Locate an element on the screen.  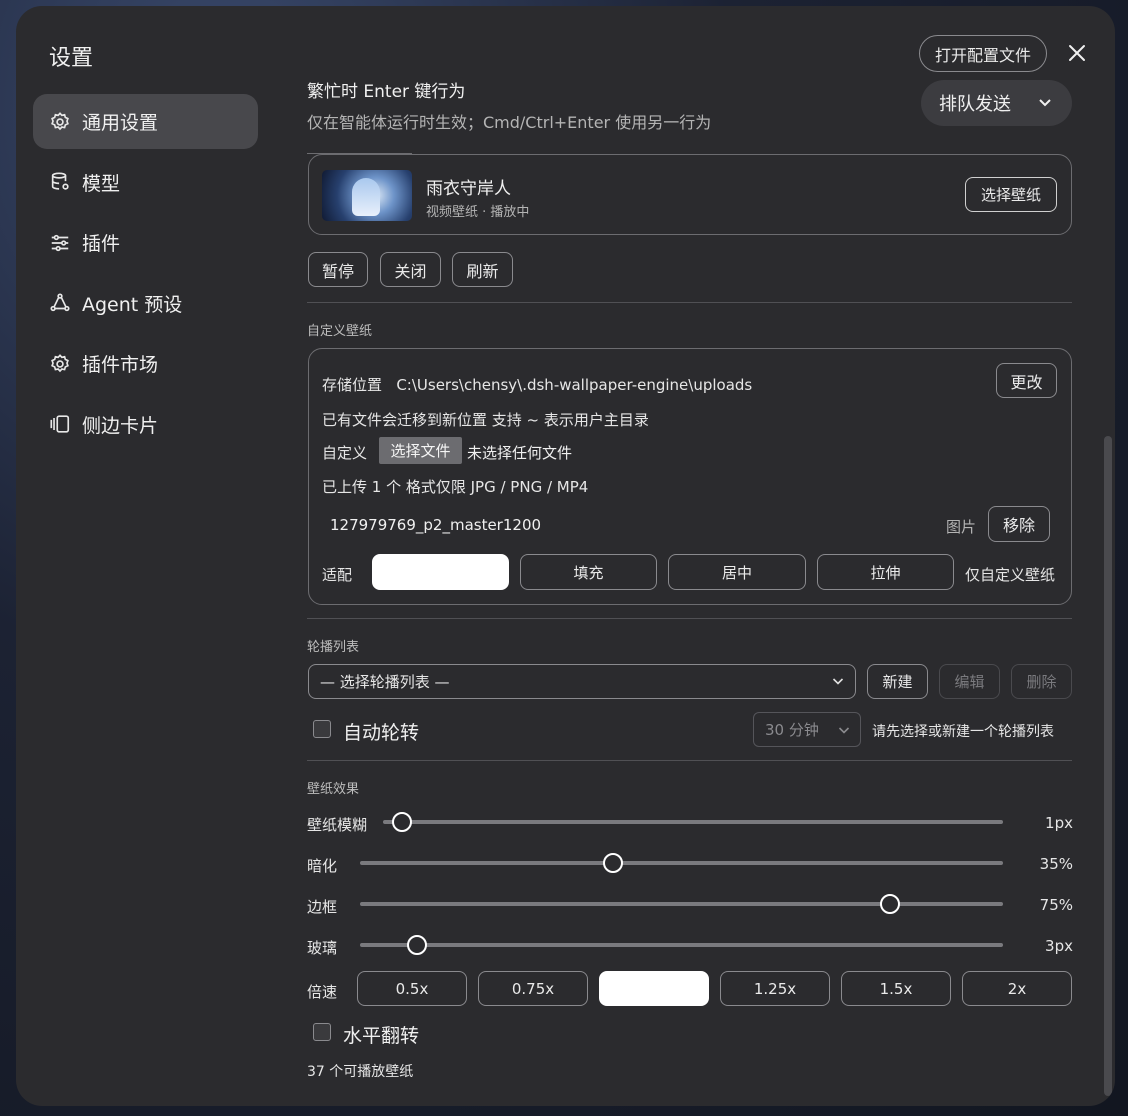
blur-label: 壁纸模糊 is located at coordinates (337, 825).